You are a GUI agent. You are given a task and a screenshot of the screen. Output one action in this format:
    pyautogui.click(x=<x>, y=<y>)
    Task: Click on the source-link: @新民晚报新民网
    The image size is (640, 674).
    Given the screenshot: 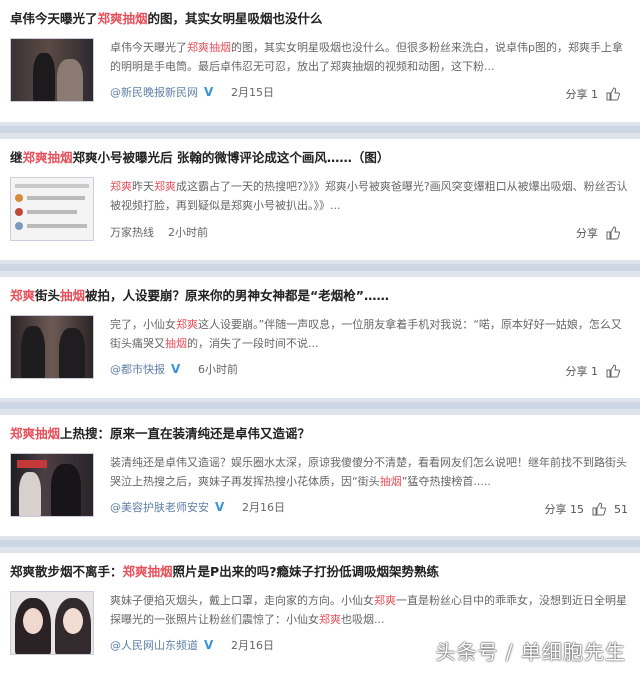 What is the action you would take?
    pyautogui.click(x=154, y=92)
    